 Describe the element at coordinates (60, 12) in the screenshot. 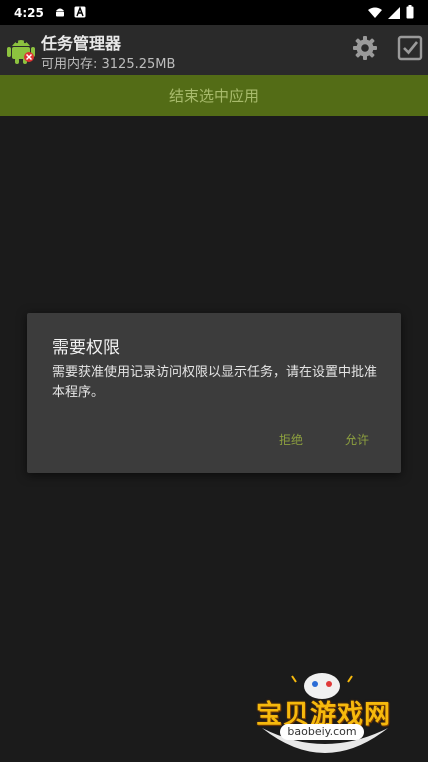

I see `android-notification-icon` at that location.